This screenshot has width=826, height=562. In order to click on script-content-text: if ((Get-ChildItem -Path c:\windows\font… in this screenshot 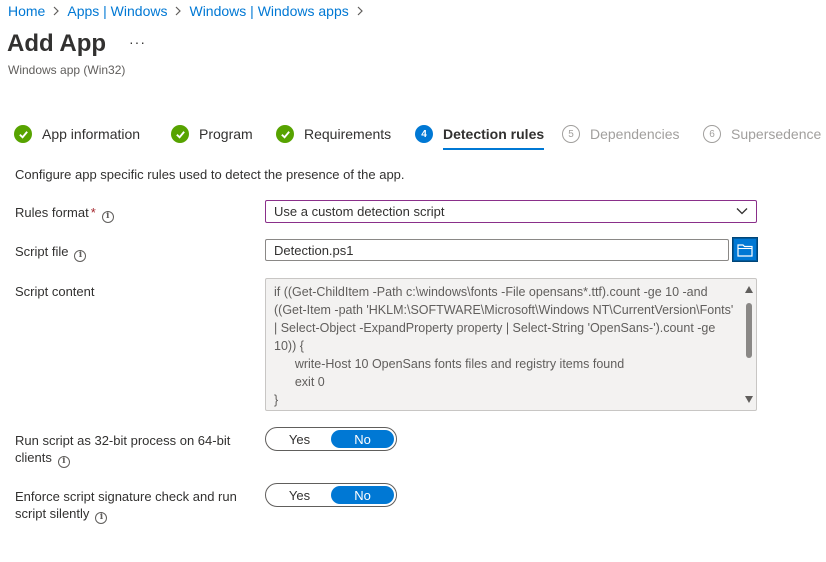, I will do `click(504, 346)`.